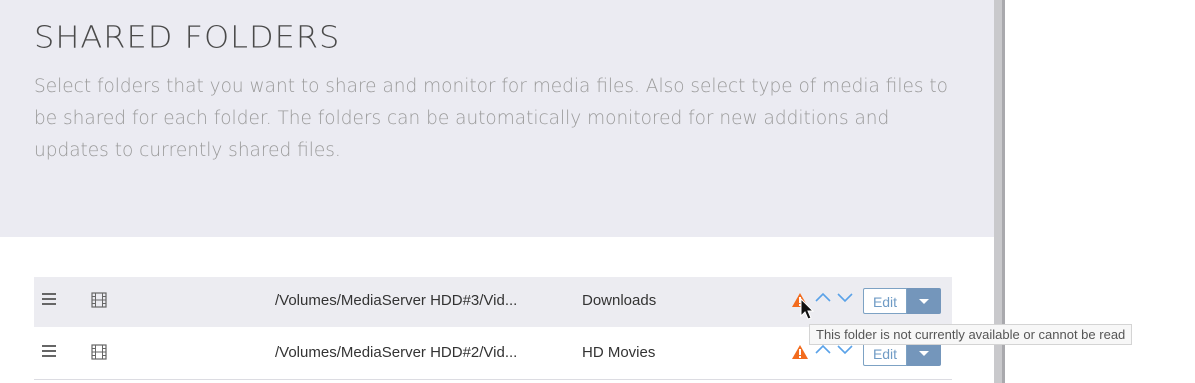 Image resolution: width=1195 pixels, height=383 pixels. I want to click on warning-icon, so click(800, 352).